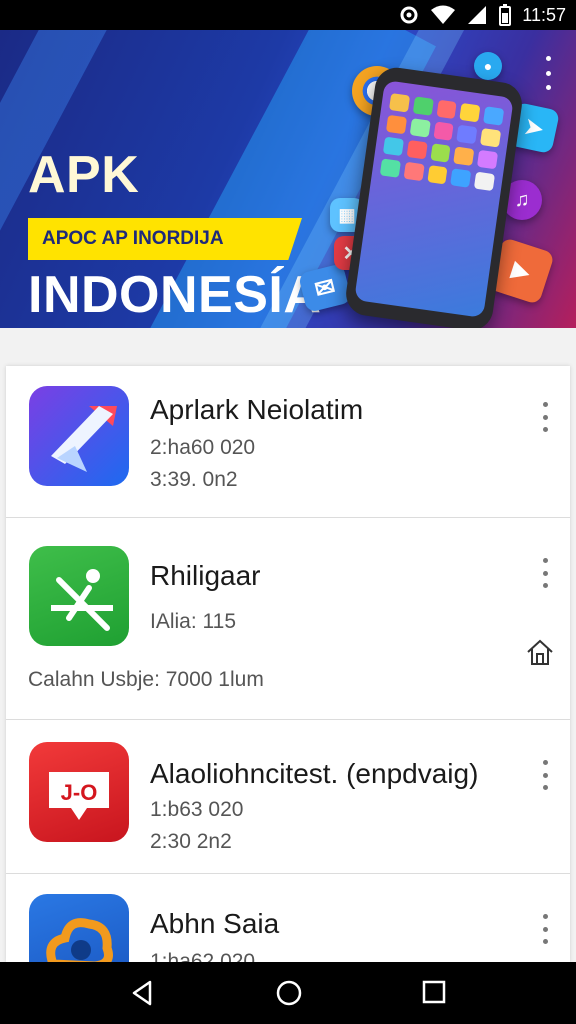 The width and height of the screenshot is (576, 1024). What do you see at coordinates (288, 918) in the screenshot?
I see `app-row: Abhn Saia 1:ha62 020` at bounding box center [288, 918].